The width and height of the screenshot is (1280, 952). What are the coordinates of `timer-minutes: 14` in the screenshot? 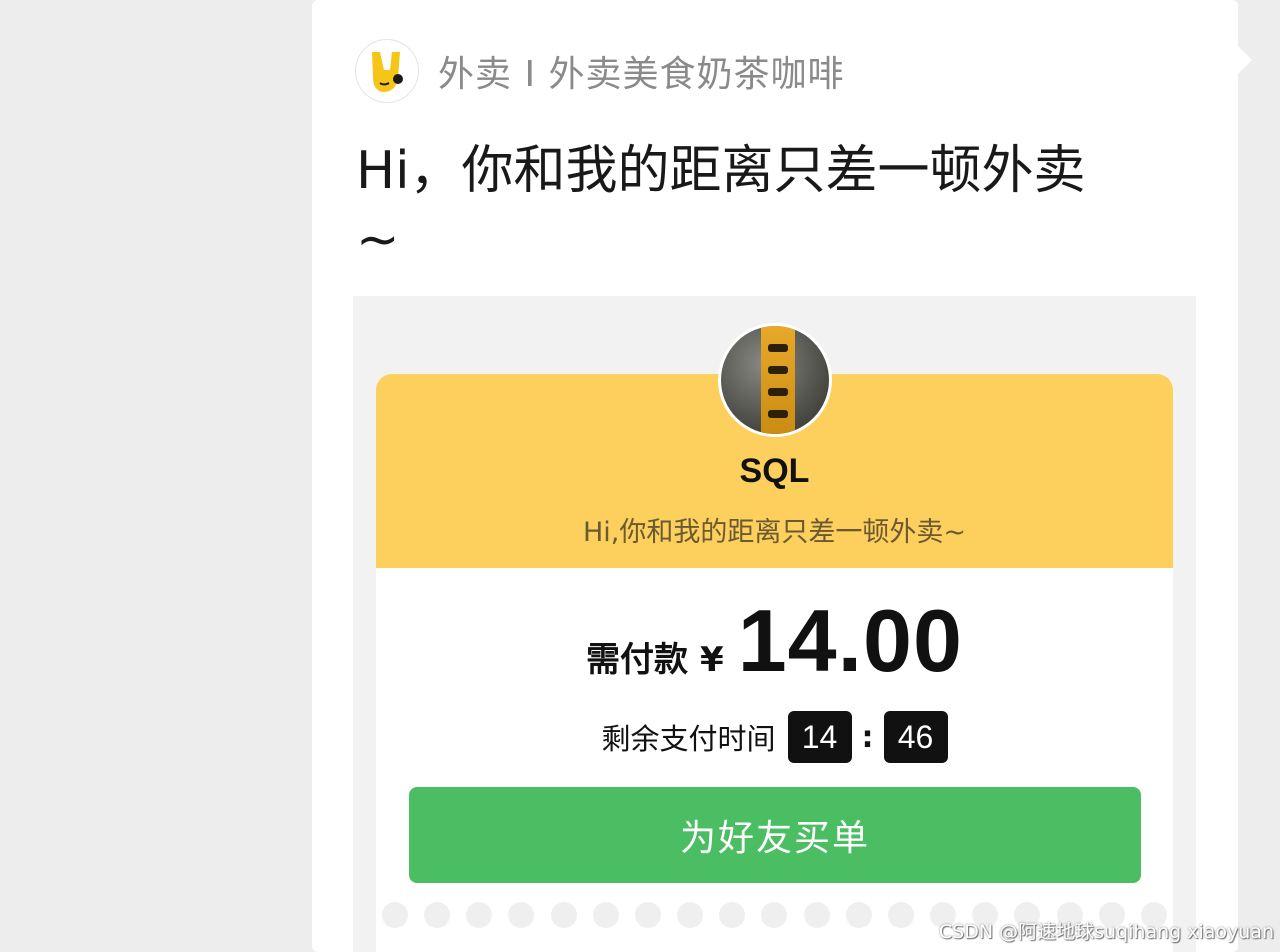 It's located at (819, 737).